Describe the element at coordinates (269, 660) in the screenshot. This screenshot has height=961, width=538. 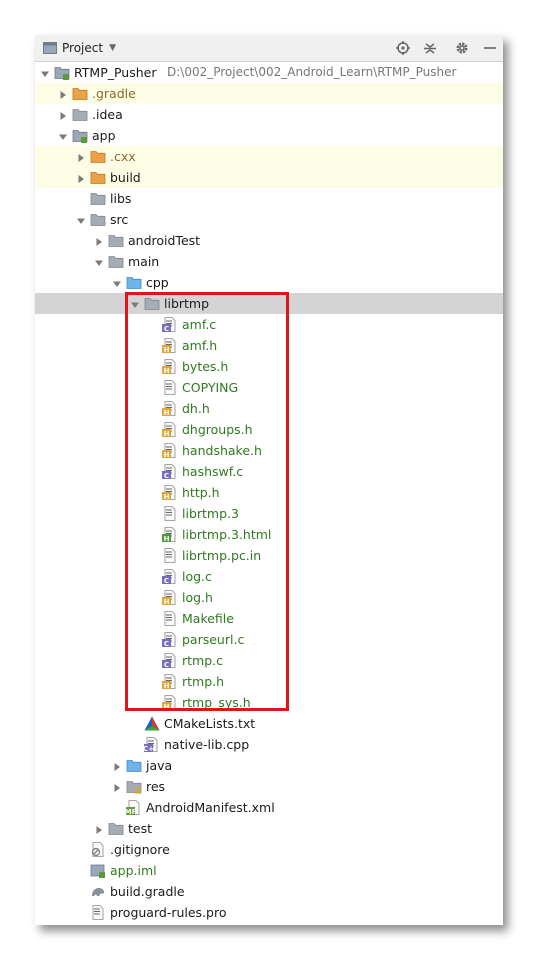
I see `tree-node-rtmp-c: Crtmp.c` at that location.